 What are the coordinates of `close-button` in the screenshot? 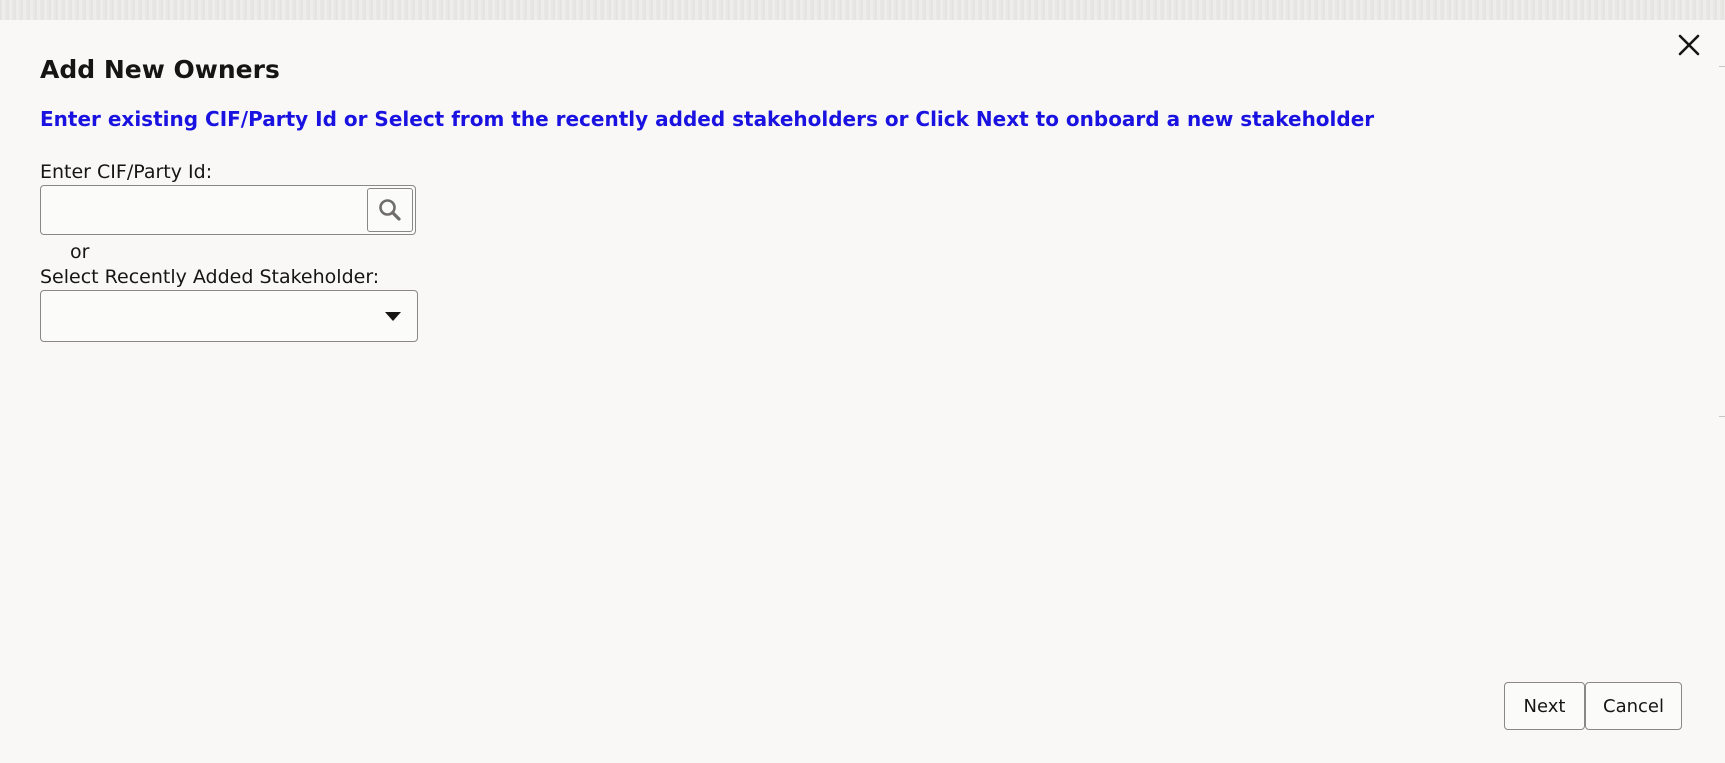 It's located at (1689, 45).